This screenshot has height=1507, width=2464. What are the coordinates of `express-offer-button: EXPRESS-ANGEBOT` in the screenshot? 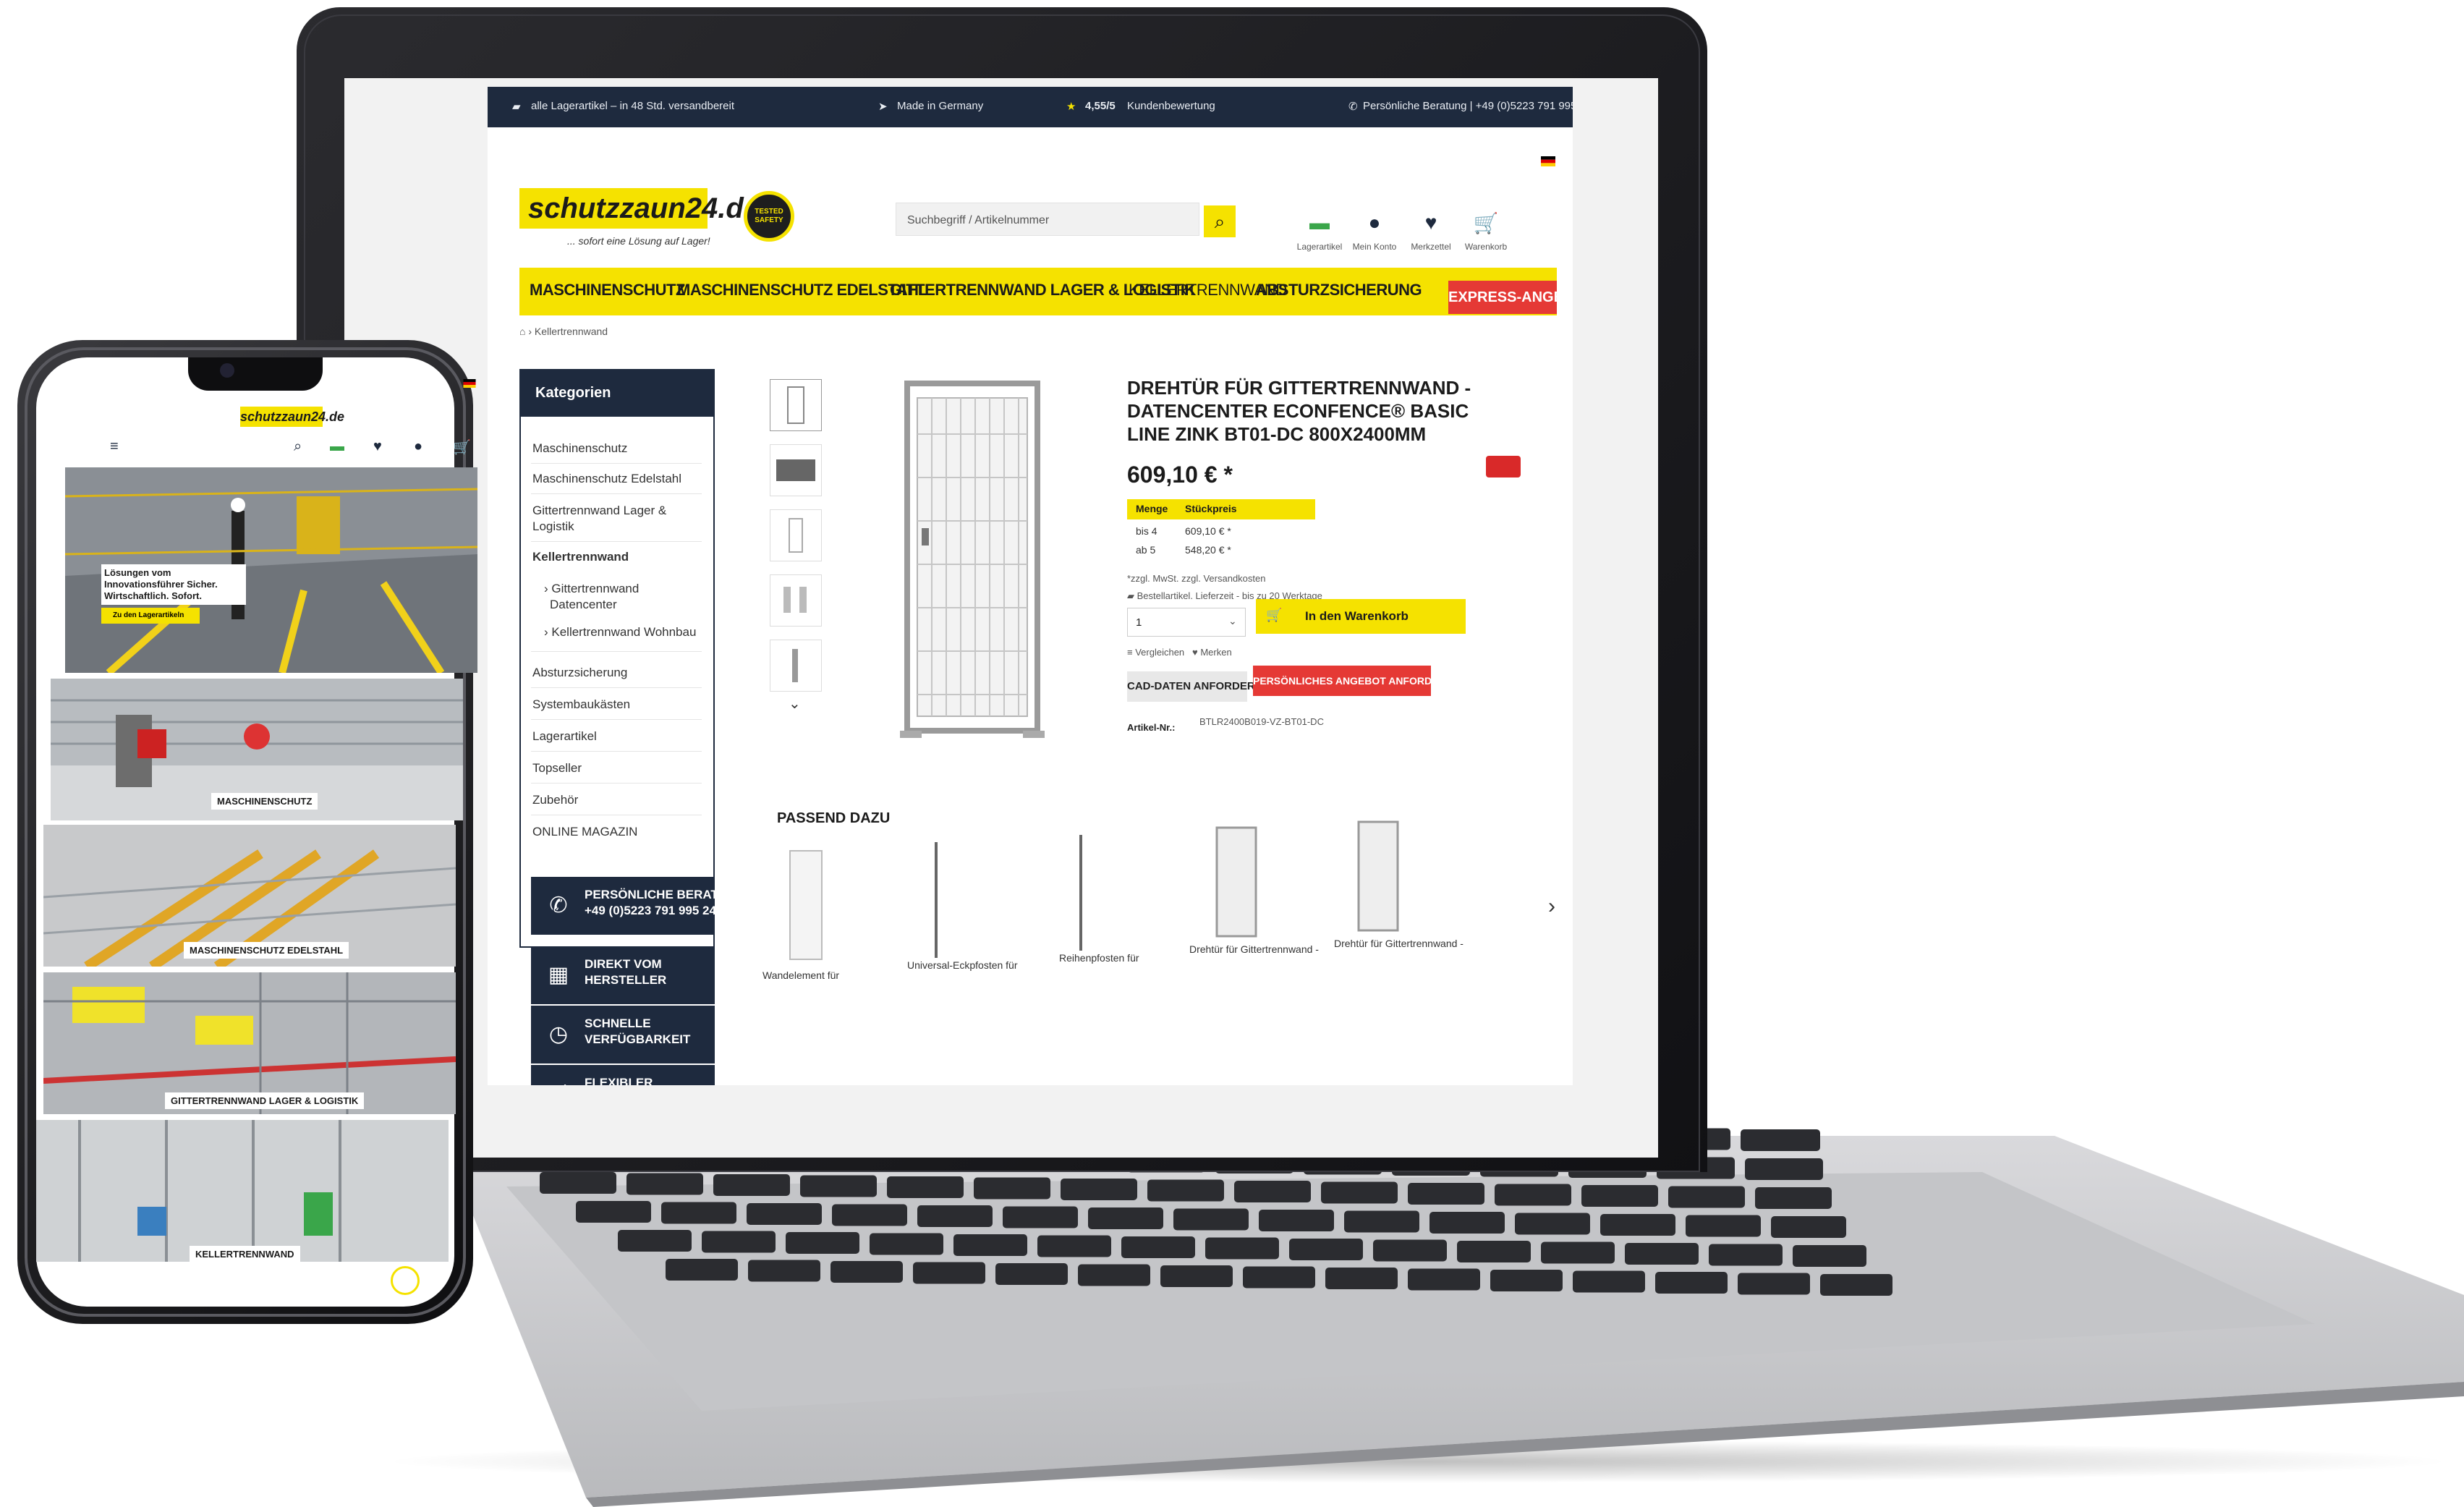 It's located at (1510, 297).